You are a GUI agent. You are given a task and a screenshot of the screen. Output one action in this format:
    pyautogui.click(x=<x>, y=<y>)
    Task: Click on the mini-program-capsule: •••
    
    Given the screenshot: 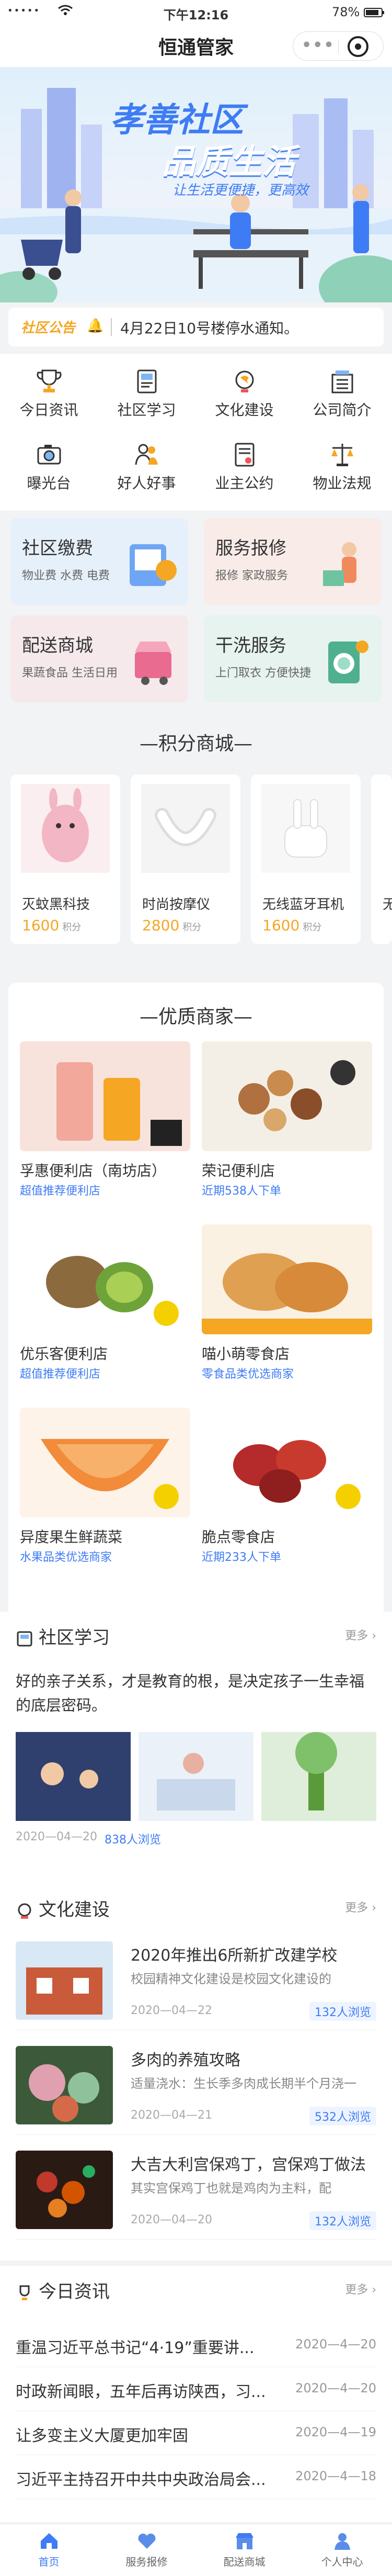 What is the action you would take?
    pyautogui.click(x=338, y=46)
    